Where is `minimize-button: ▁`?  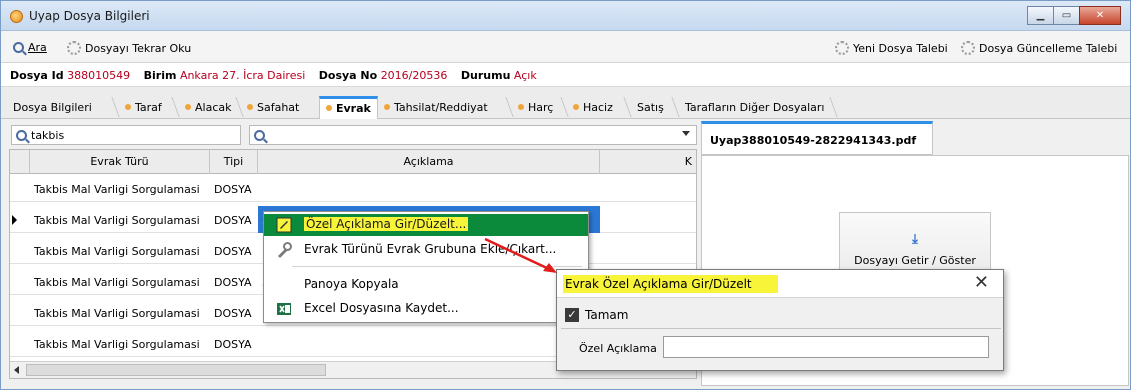
minimize-button: ▁ is located at coordinates (1040, 15).